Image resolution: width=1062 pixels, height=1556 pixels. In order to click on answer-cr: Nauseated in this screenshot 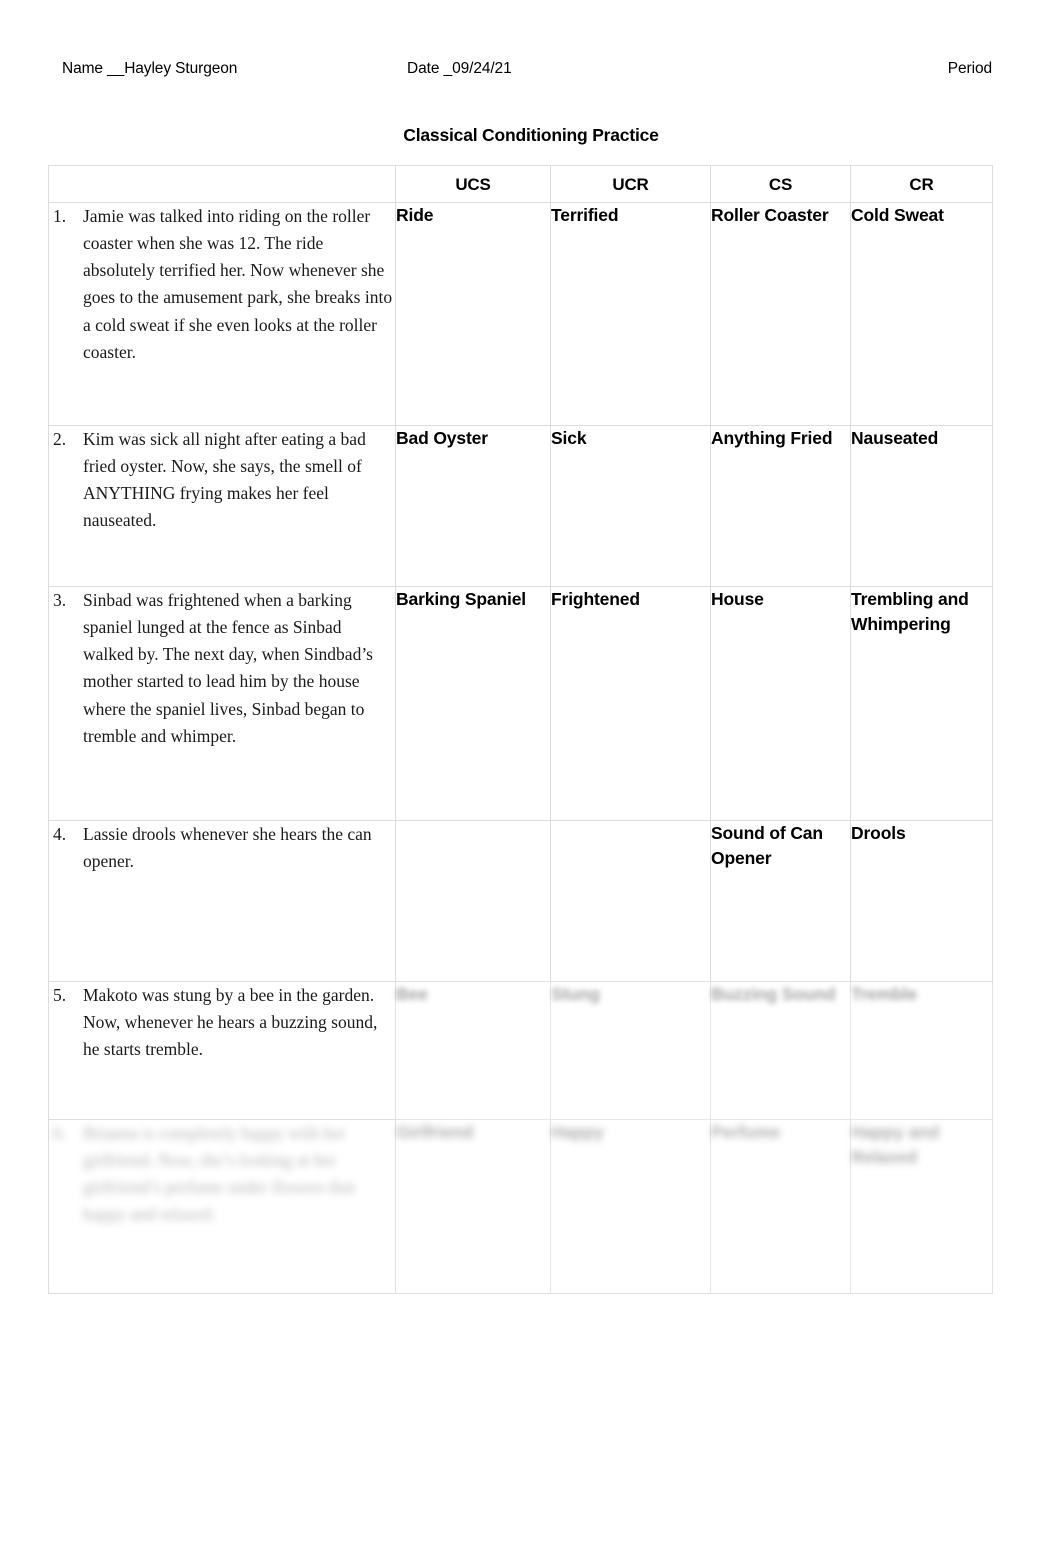, I will do `click(921, 506)`.